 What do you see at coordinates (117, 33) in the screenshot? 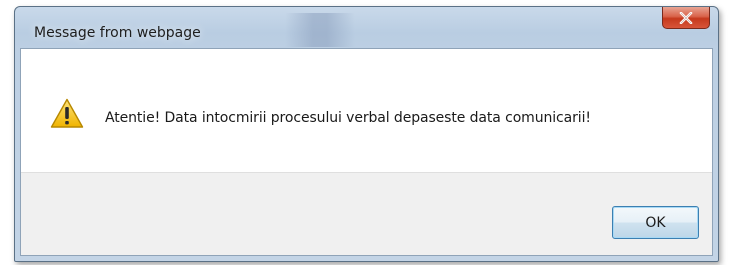
I see `dialog-title: Message from webpage` at bounding box center [117, 33].